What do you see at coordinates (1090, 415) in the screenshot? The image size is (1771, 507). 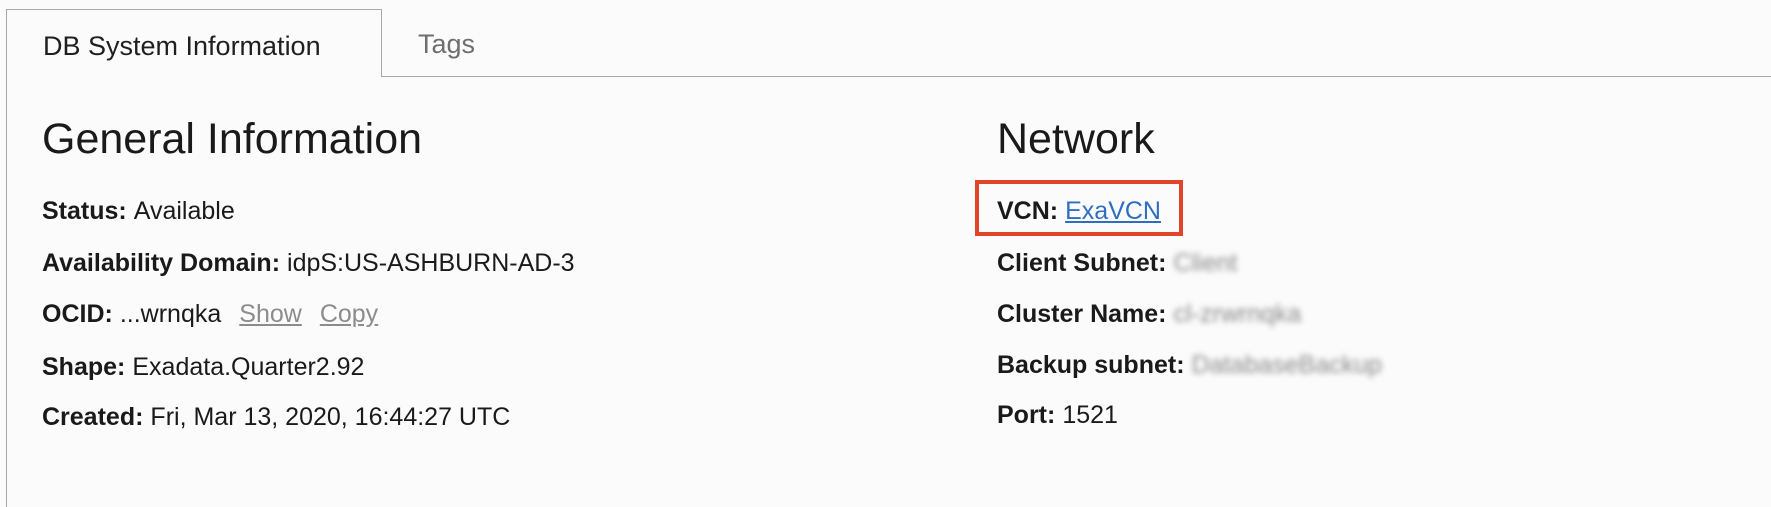 I see `port-value: 1521` at bounding box center [1090, 415].